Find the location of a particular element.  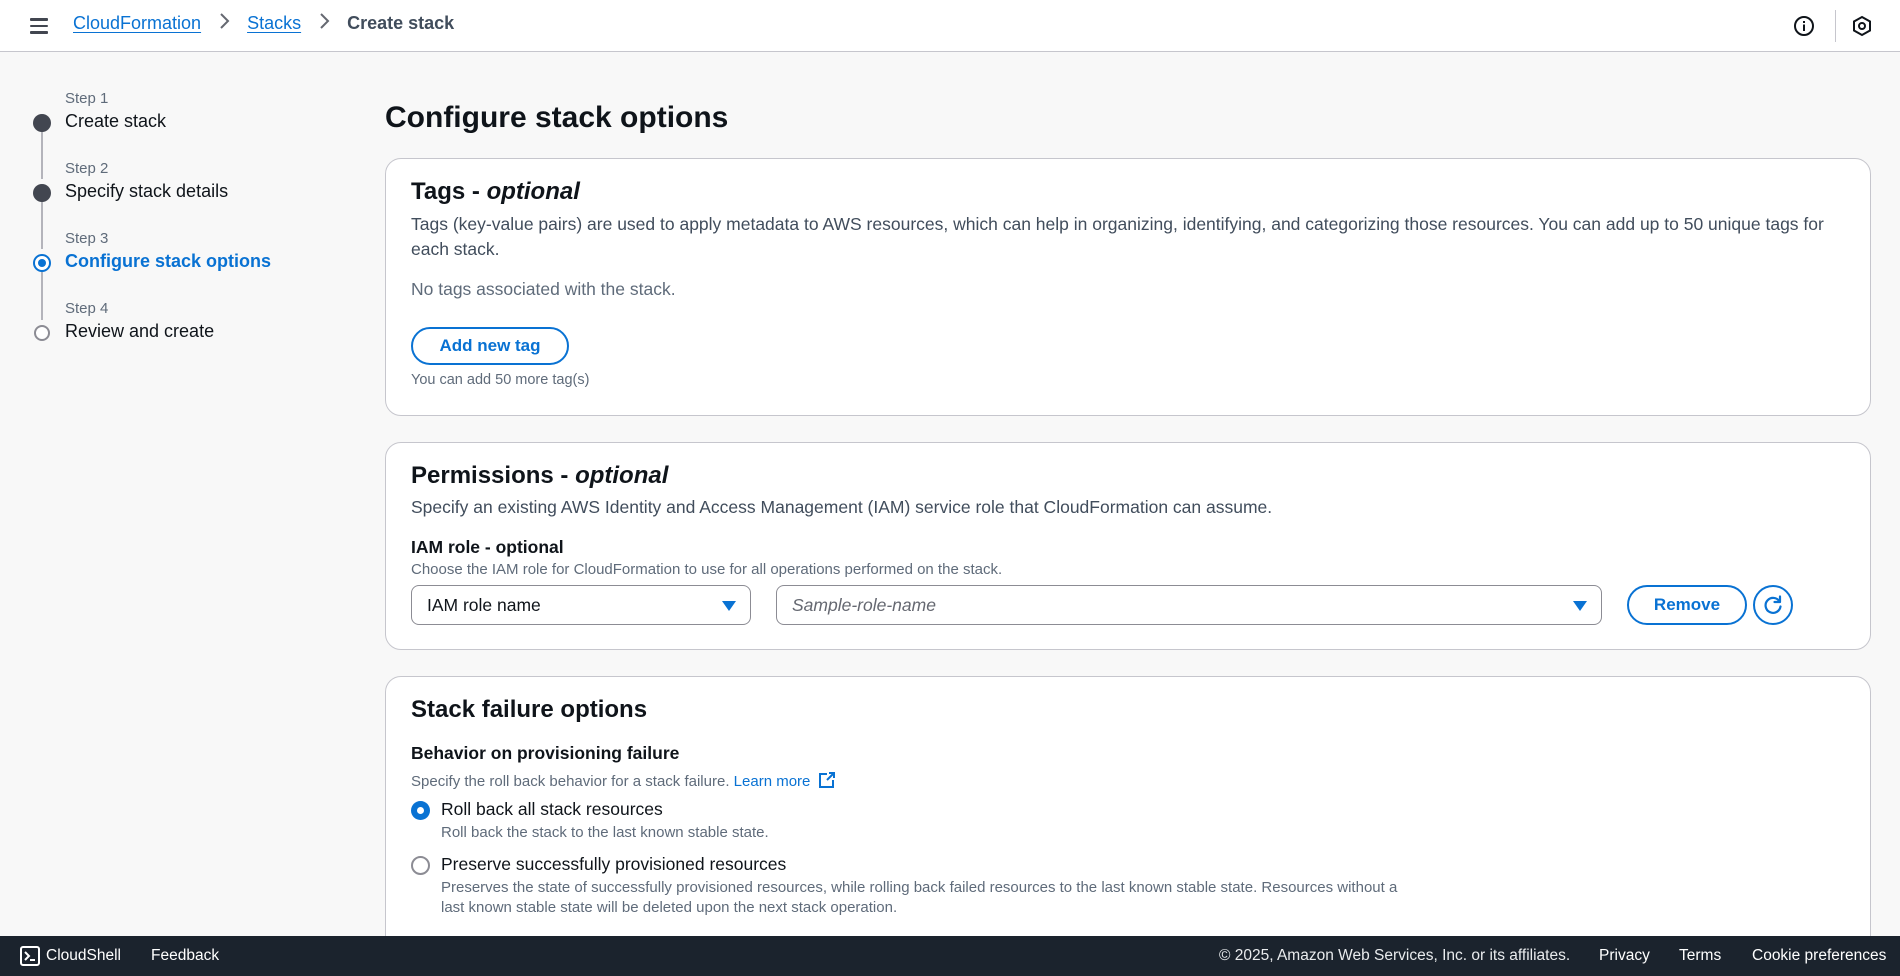

rollback-all-label: Roll back all stack resources is located at coordinates (552, 809).